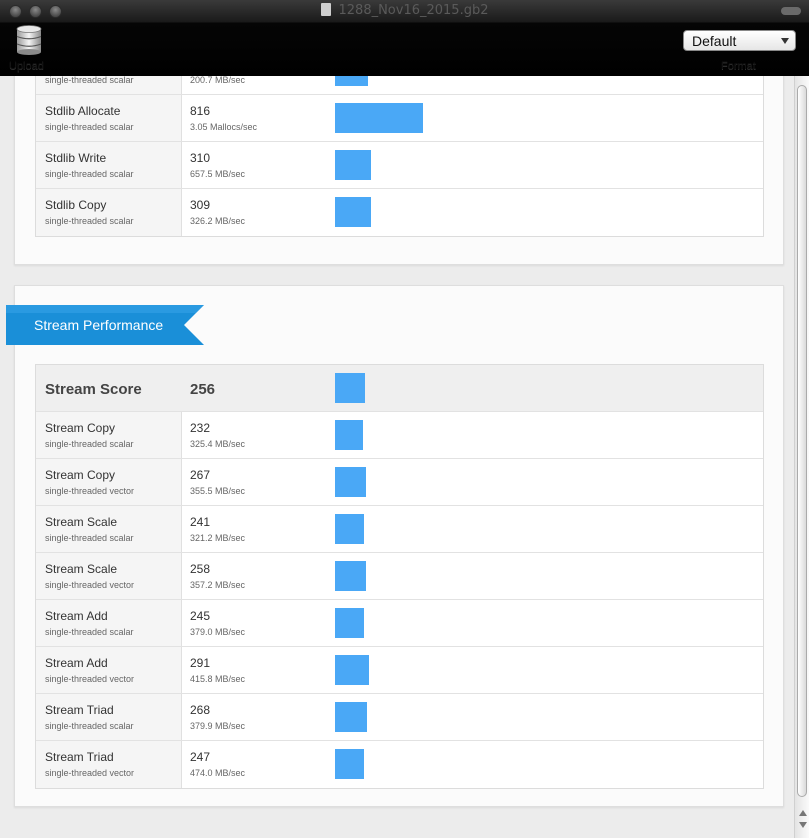 The height and width of the screenshot is (838, 809). I want to click on format-label: Format, so click(738, 66).